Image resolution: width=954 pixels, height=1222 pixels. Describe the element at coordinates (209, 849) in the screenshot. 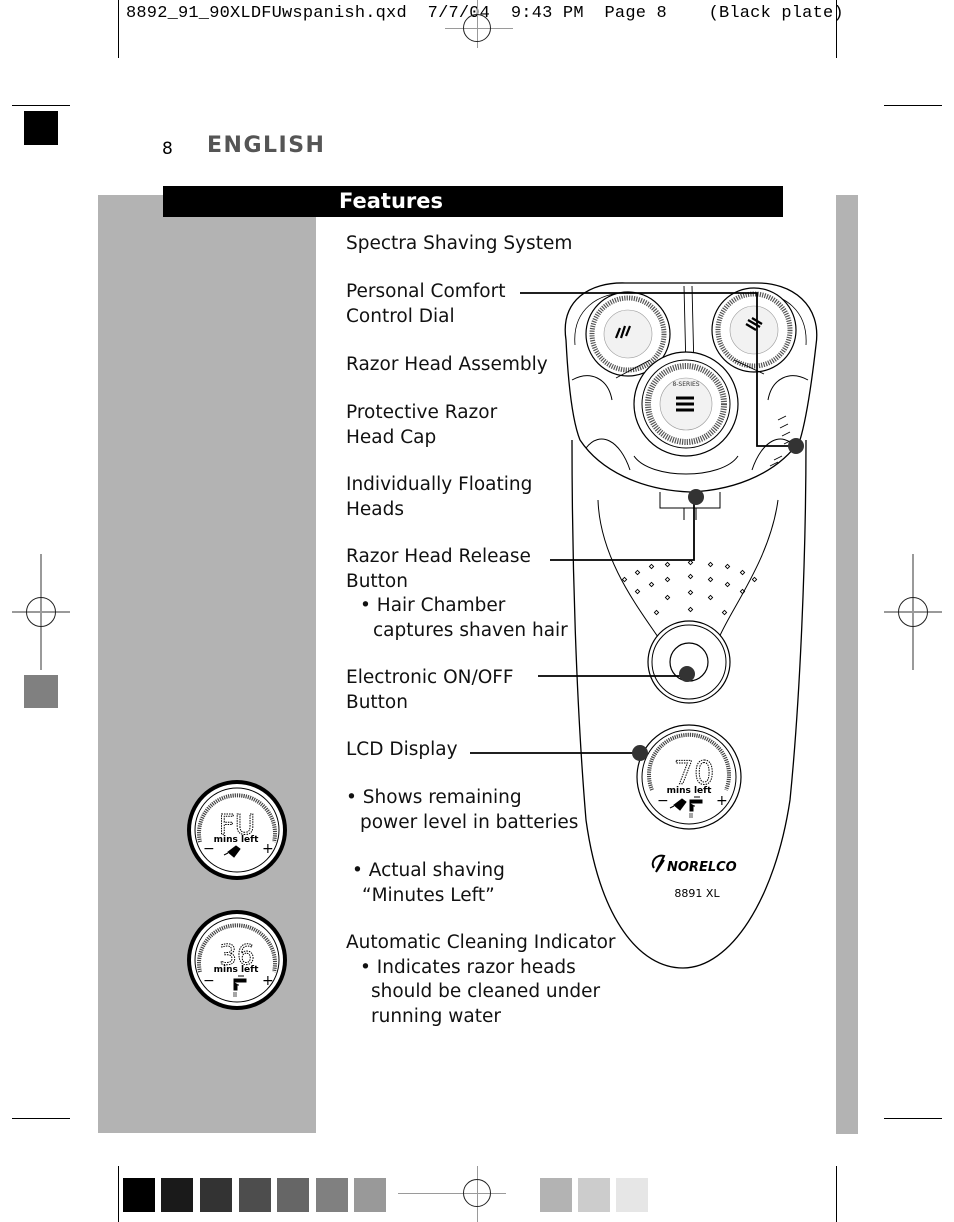

I see `lcd-full-charge-minus: −` at that location.